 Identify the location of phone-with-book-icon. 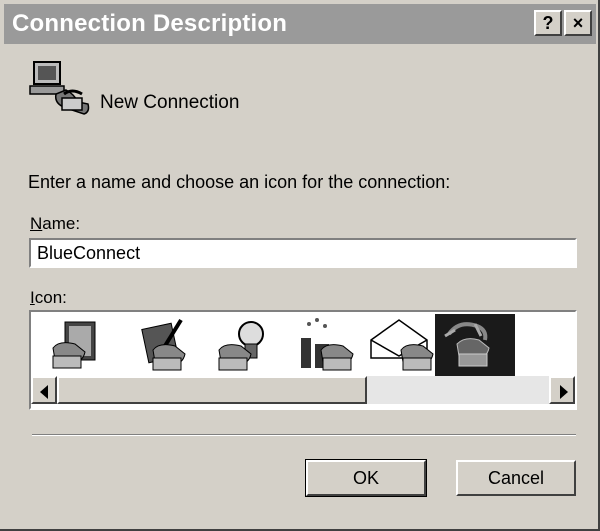
(79, 345).